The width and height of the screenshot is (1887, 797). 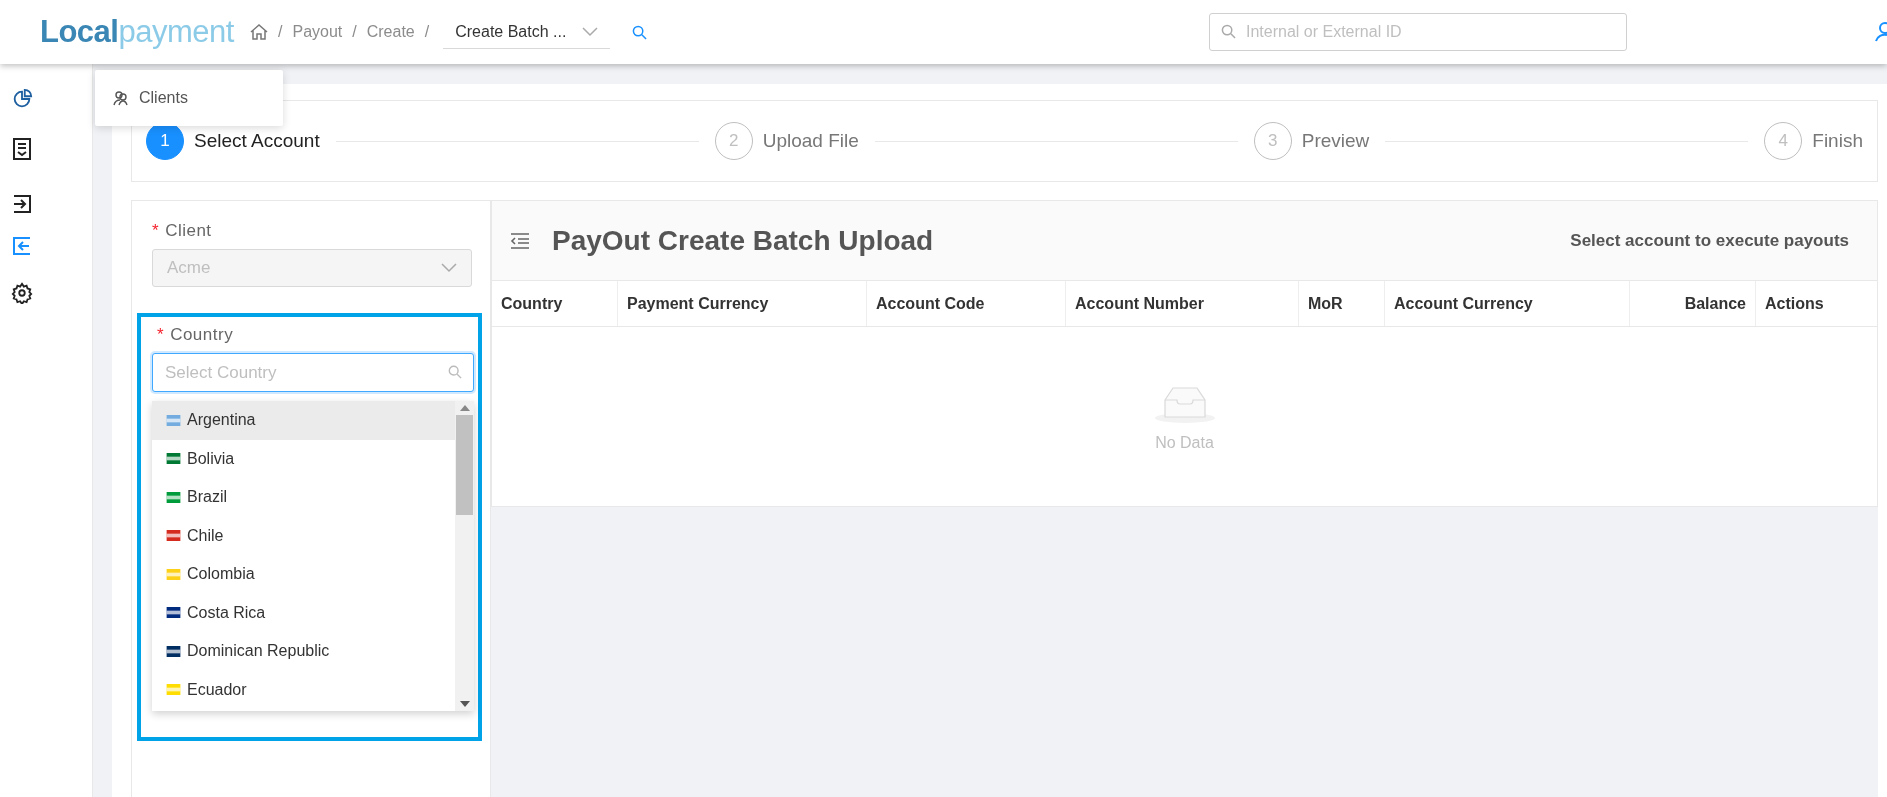 What do you see at coordinates (1837, 141) in the screenshot?
I see `step-label: Finish` at bounding box center [1837, 141].